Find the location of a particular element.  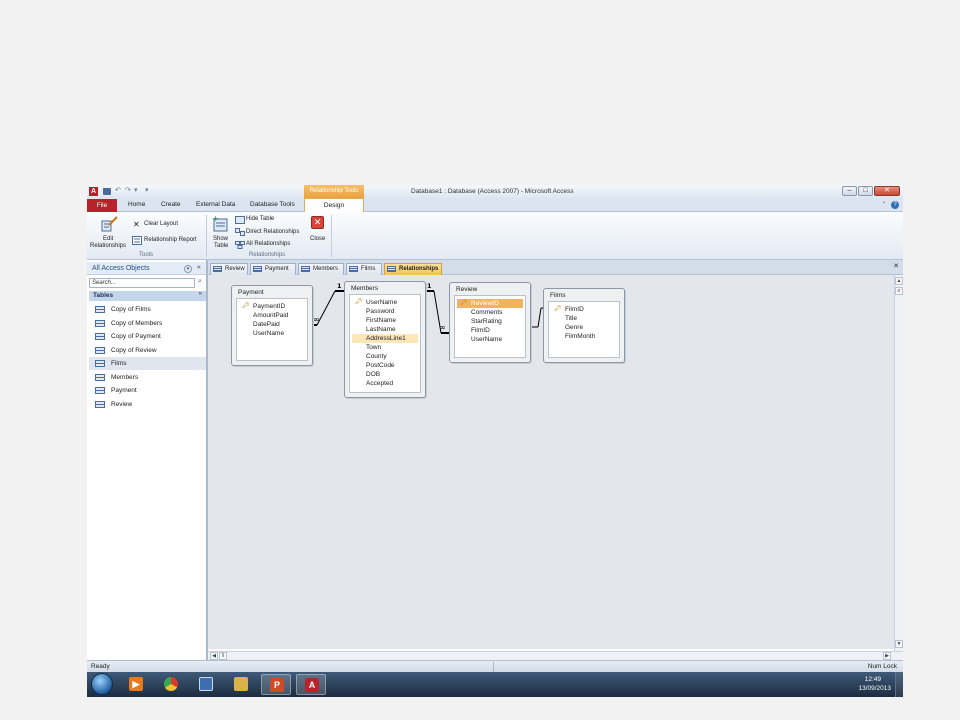

nav-menu-dropdown-icon: ▾ is located at coordinates (188, 269).